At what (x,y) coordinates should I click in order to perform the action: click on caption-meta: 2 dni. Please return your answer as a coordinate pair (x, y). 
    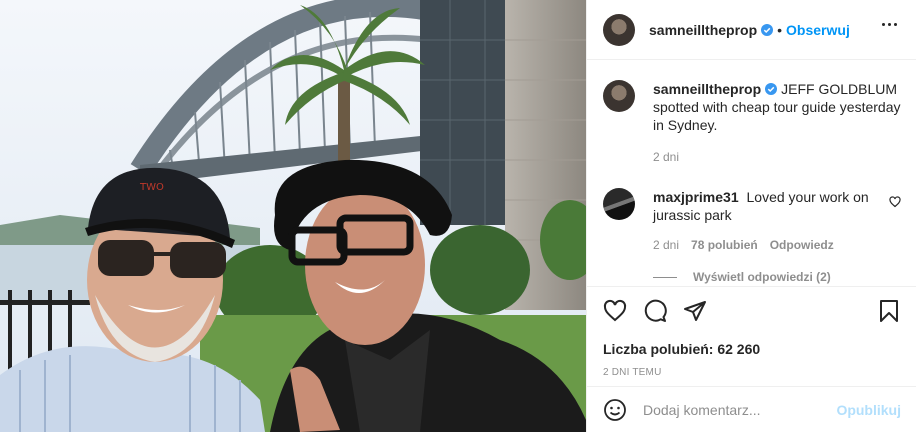
    Looking at the image, I should click on (777, 157).